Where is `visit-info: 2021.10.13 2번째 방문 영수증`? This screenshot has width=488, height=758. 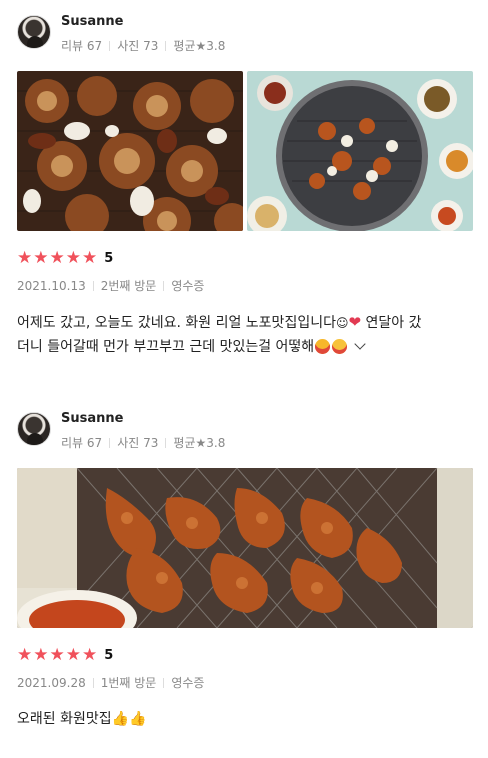 visit-info: 2021.10.13 2번째 방문 영수증 is located at coordinates (110, 285).